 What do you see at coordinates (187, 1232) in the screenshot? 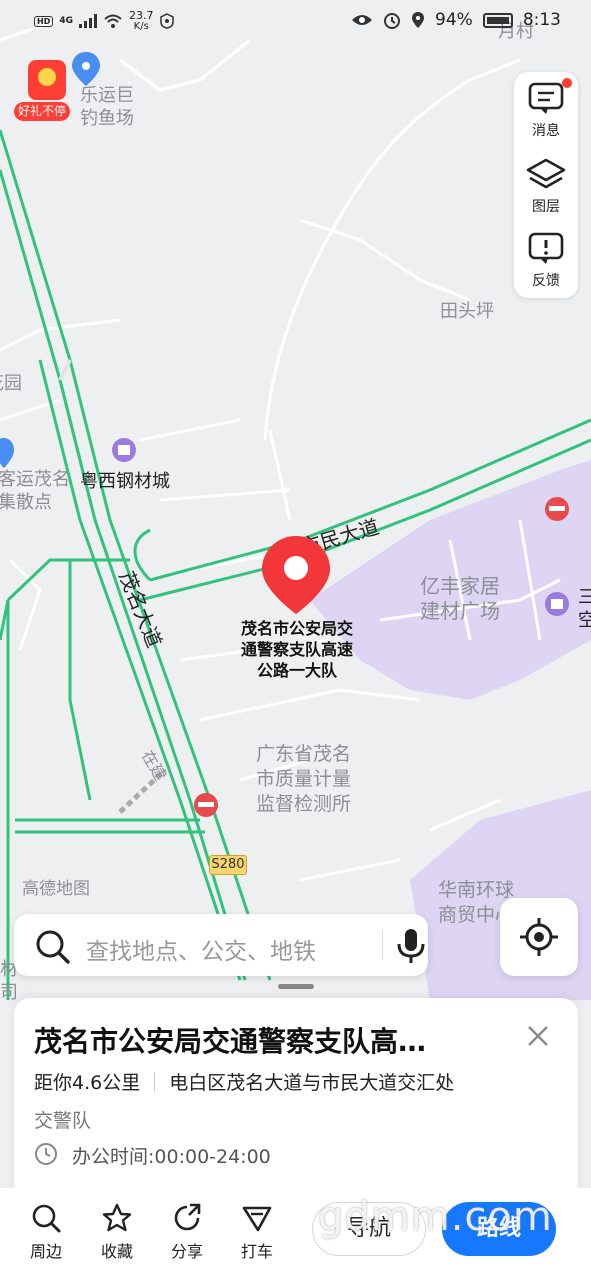
I see `share-button: 分享` at bounding box center [187, 1232].